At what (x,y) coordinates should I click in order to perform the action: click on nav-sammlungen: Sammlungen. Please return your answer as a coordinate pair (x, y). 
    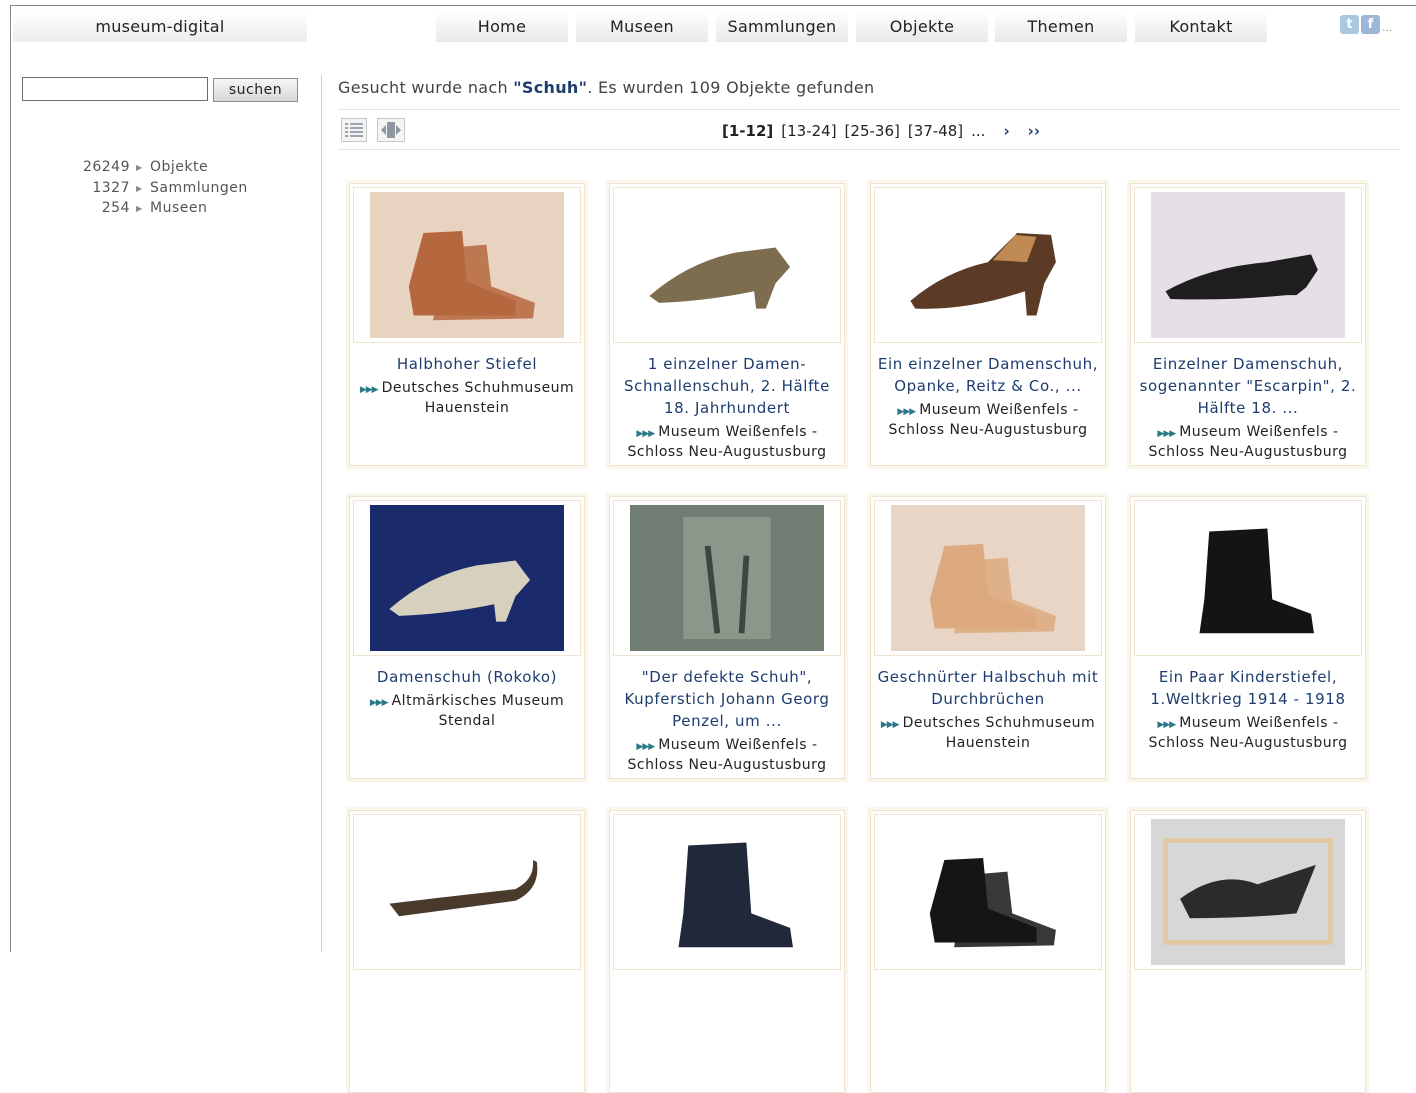
    Looking at the image, I should click on (782, 27).